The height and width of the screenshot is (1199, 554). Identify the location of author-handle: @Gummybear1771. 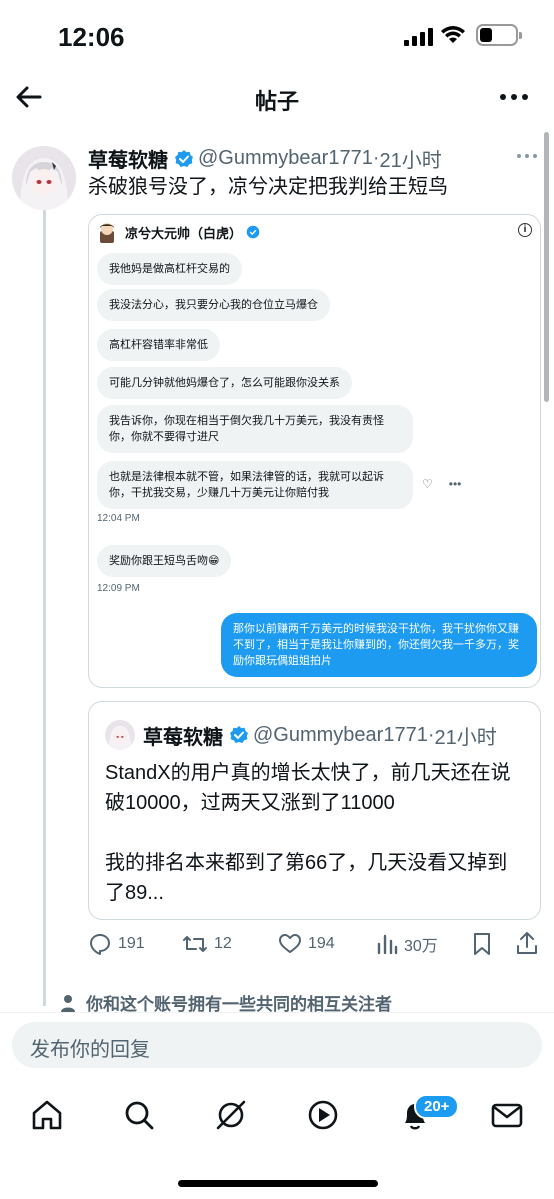
(285, 158).